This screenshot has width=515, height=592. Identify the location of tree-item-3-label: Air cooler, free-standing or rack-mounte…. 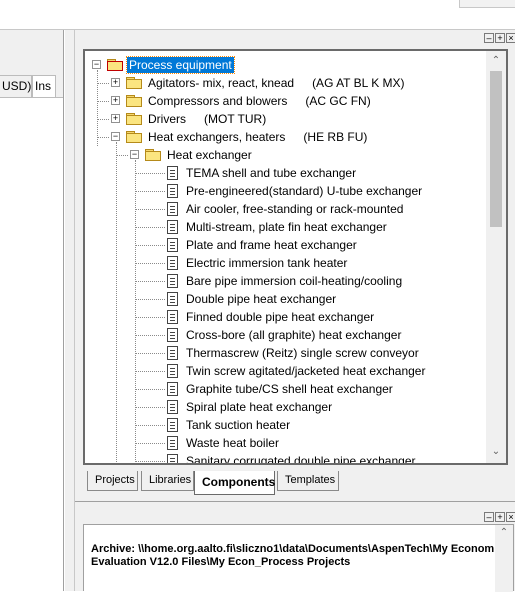
(295, 209).